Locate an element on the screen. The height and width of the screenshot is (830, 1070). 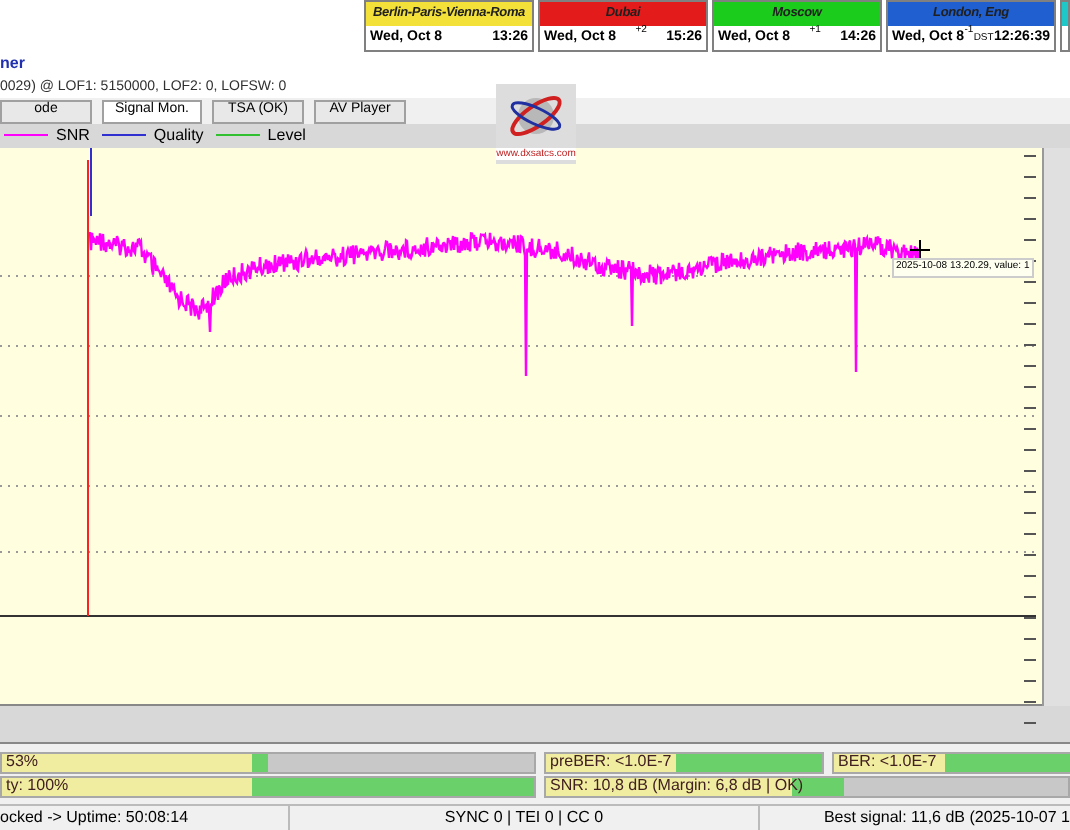
legend-label: Quality is located at coordinates (178, 135).